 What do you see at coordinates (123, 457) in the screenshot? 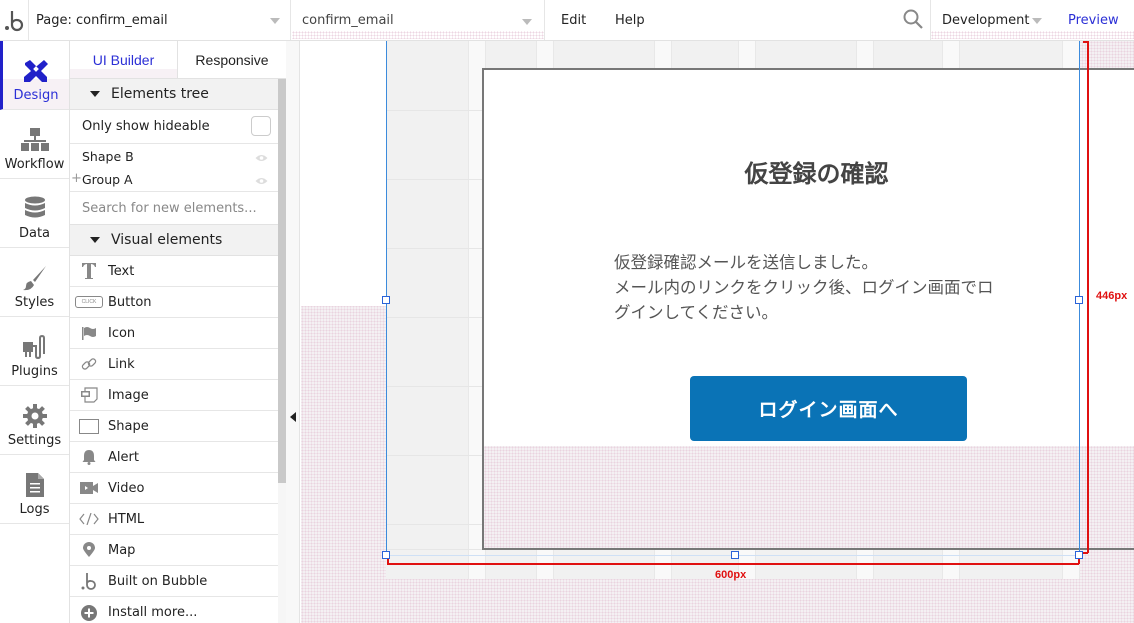
I see `visual-element-label: Alert` at bounding box center [123, 457].